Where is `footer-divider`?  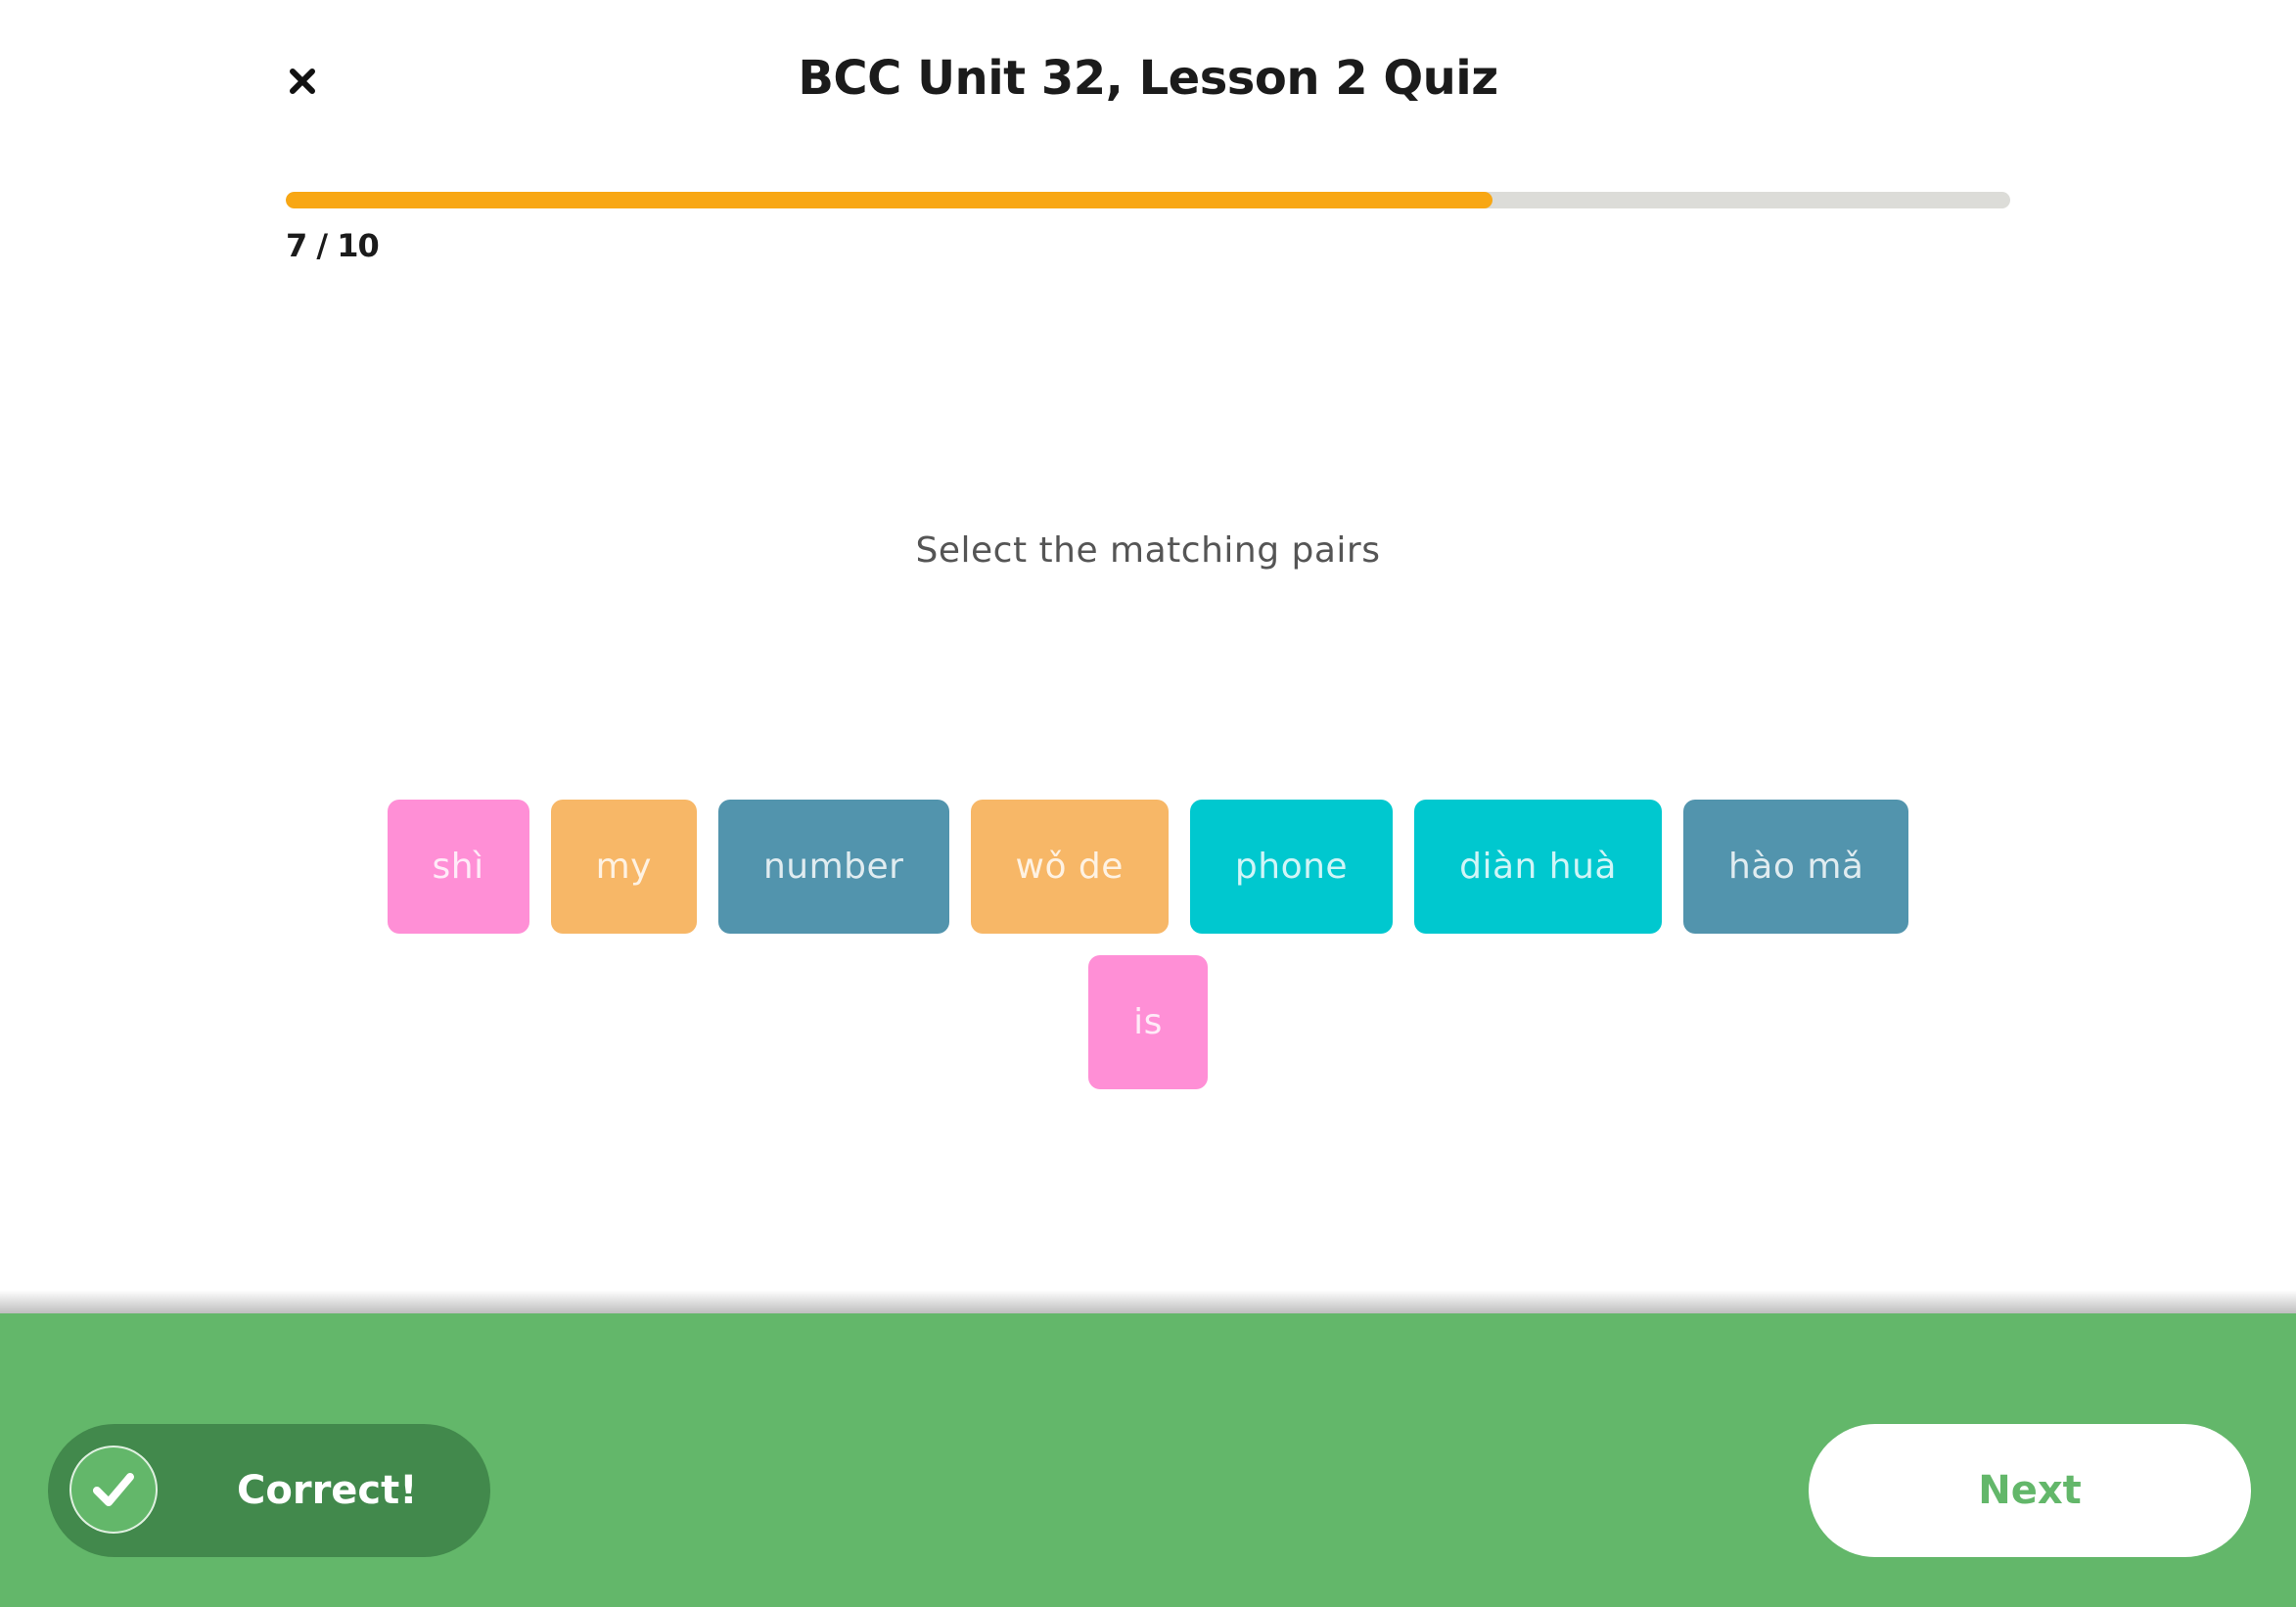
footer-divider is located at coordinates (1148, 1301).